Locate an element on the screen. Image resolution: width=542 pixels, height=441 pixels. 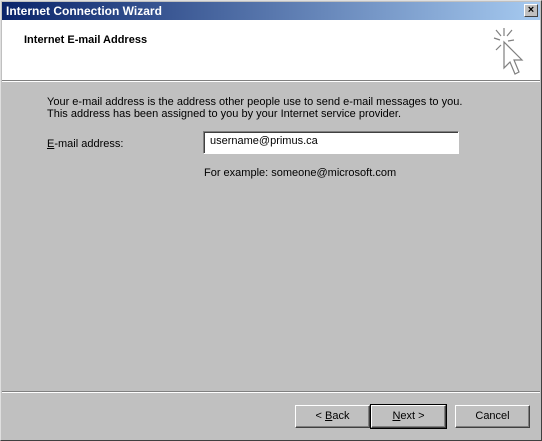
close-button: × is located at coordinates (531, 10).